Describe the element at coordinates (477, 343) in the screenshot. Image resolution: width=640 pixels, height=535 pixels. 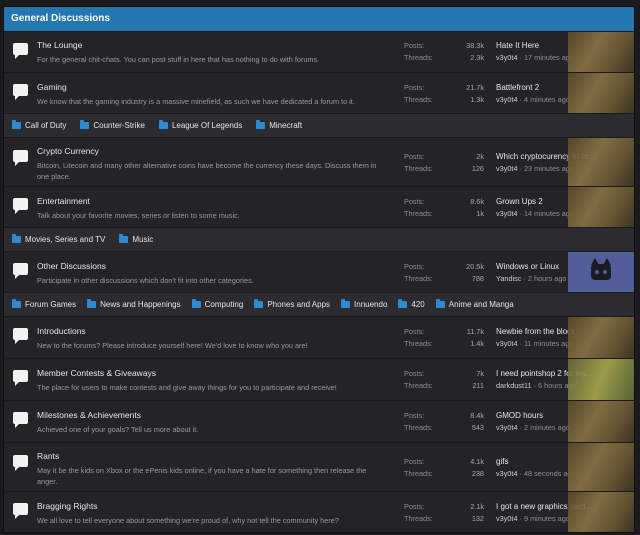
I see `threads-count: 1.4k` at that location.